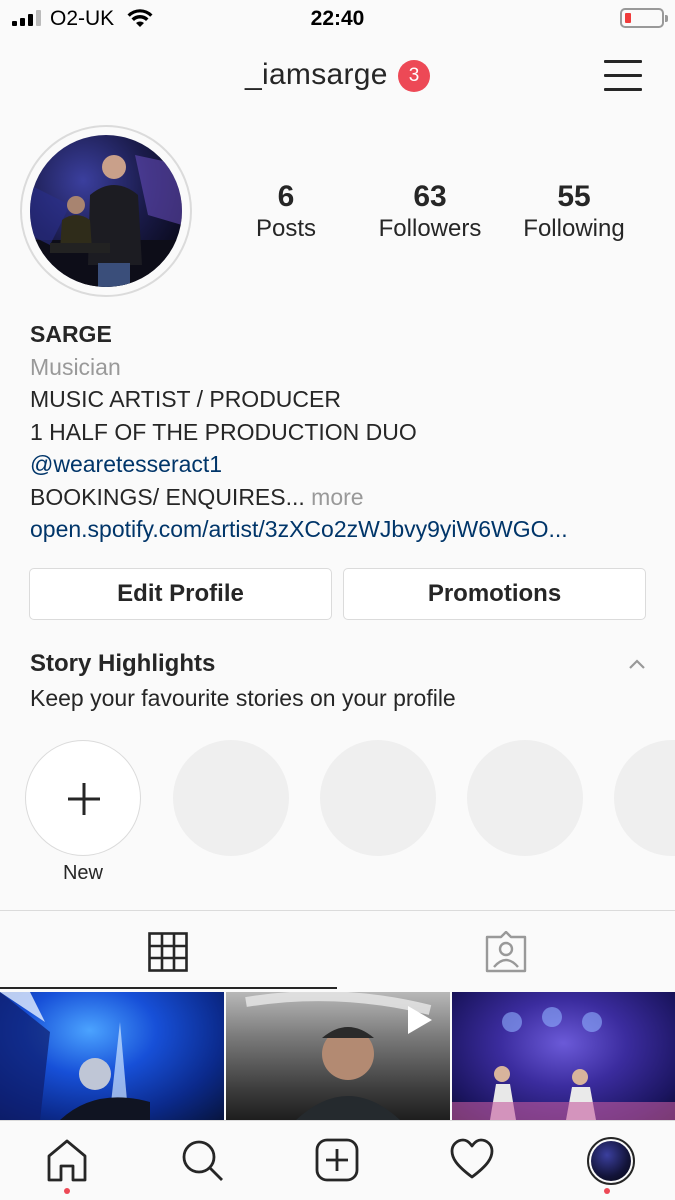  I want to click on plus-icon, so click(84, 799).